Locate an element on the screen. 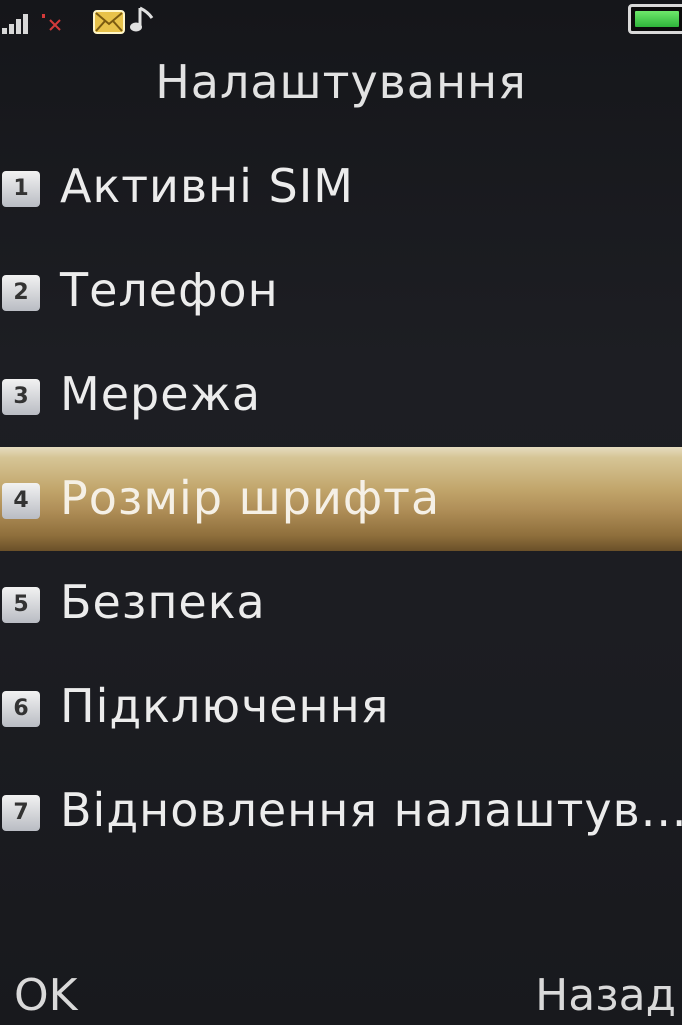 The height and width of the screenshot is (1025, 682). page-title: Налаштування is located at coordinates (341, 82).